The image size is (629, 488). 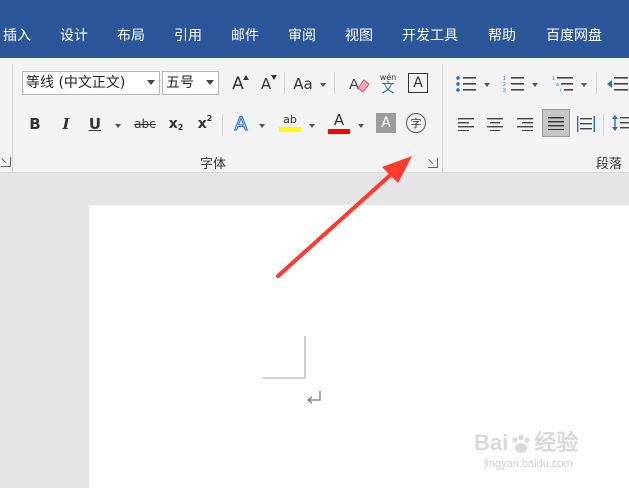 I want to click on watermark-brand-tail: 经验, so click(x=556, y=442).